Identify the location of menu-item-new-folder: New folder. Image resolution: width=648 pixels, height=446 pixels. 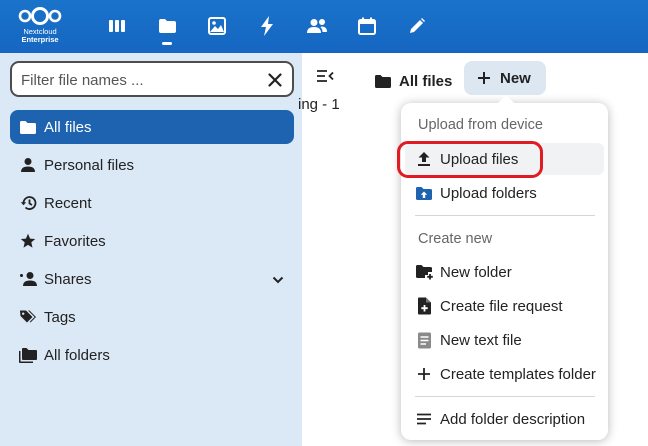
(504, 272).